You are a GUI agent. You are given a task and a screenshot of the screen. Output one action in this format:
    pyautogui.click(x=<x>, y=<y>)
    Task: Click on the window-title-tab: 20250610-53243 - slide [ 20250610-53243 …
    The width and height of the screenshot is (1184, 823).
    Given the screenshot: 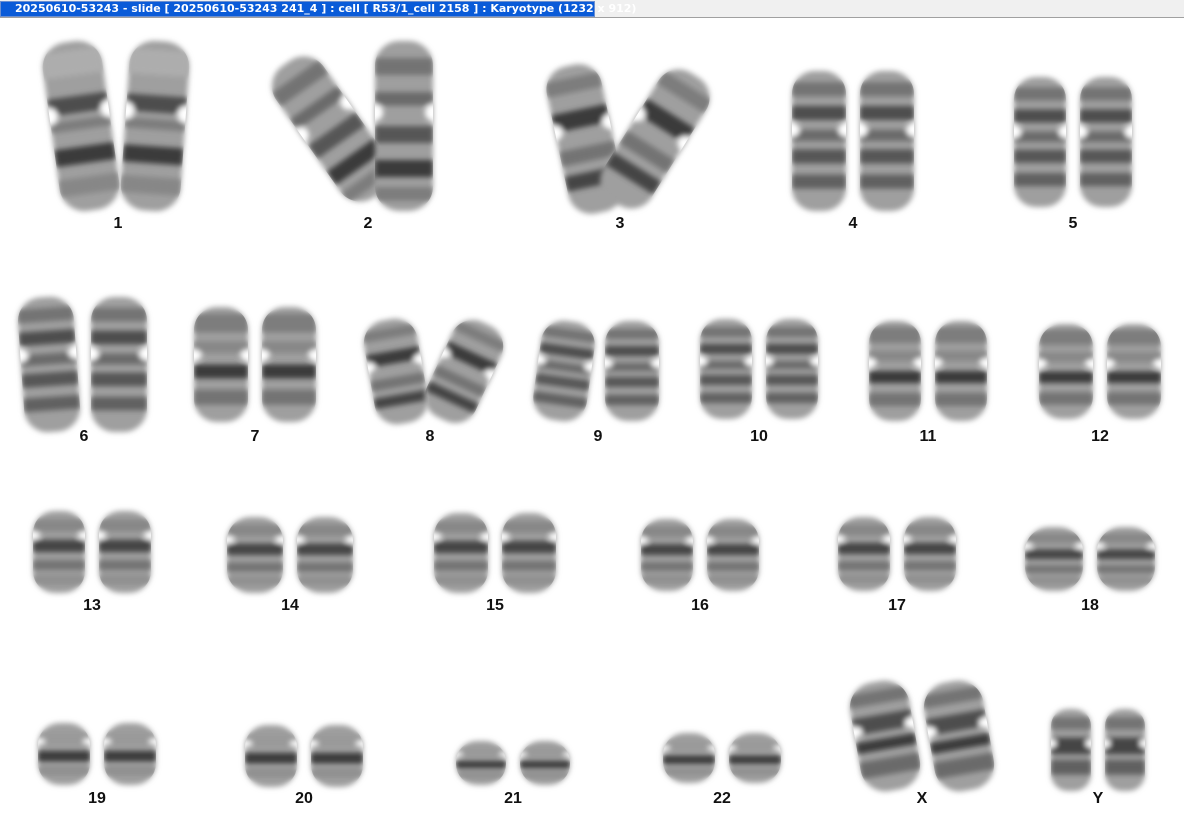 What is the action you would take?
    pyautogui.click(x=318, y=9)
    